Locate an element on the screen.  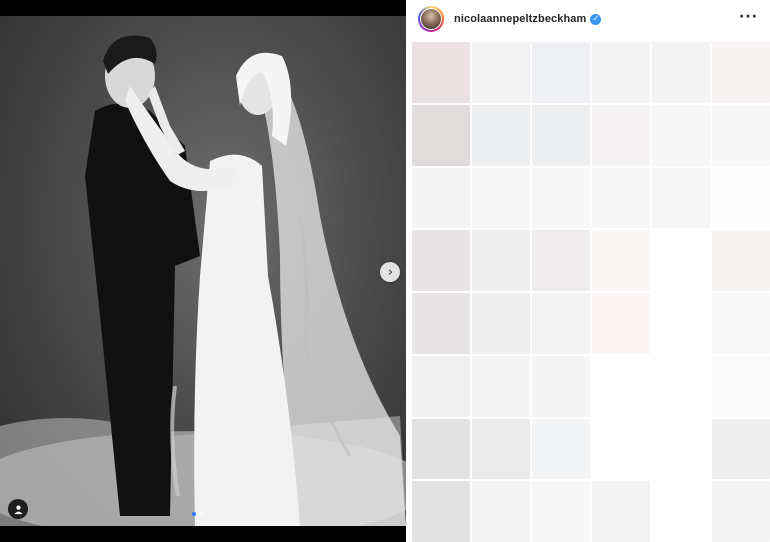
avatar-image is located at coordinates (431, 19).